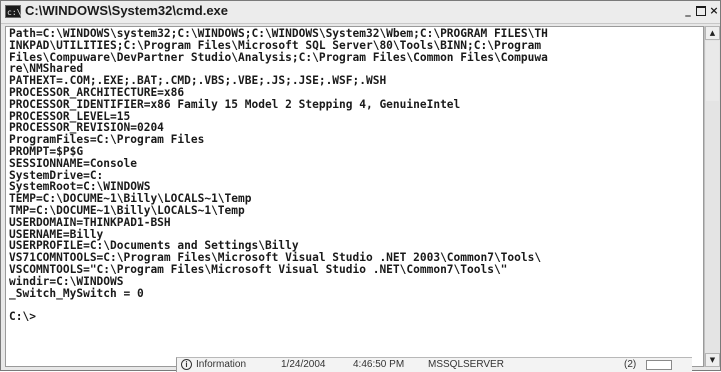  Describe the element at coordinates (76, 293) in the screenshot. I see `console-line: _Switch_MySwitch = 0` at that location.